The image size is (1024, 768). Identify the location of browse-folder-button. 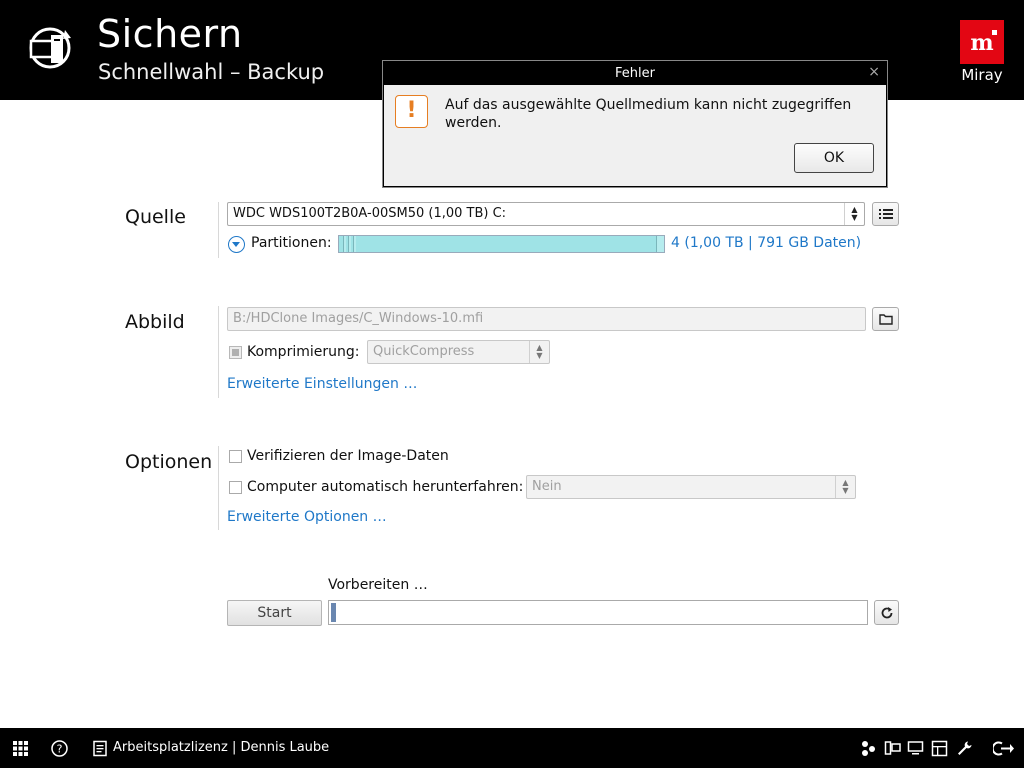
(885, 319).